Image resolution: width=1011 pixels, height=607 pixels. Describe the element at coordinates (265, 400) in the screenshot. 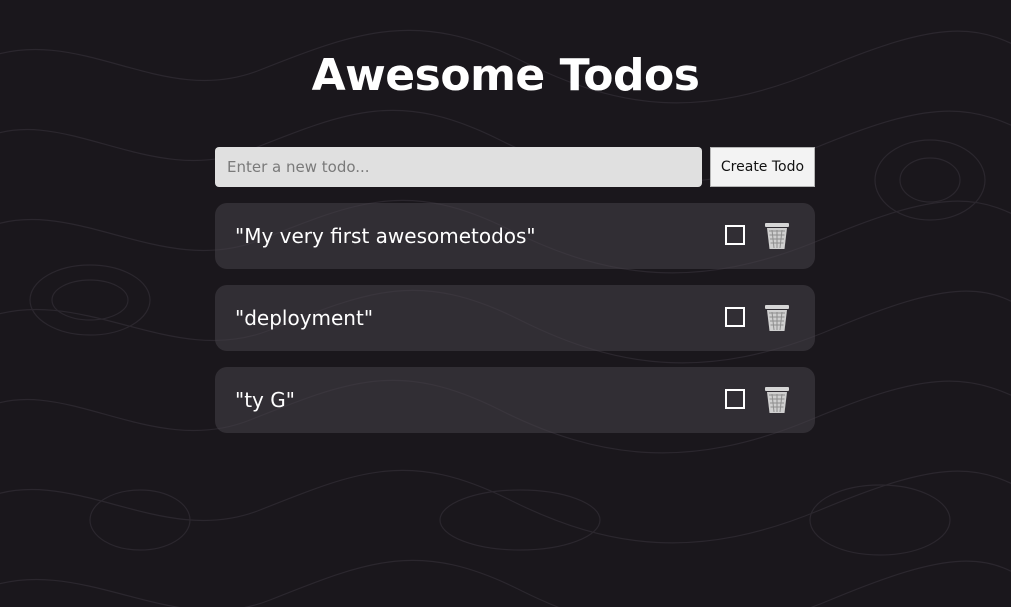

I see `todo-text: "ty G"` at that location.